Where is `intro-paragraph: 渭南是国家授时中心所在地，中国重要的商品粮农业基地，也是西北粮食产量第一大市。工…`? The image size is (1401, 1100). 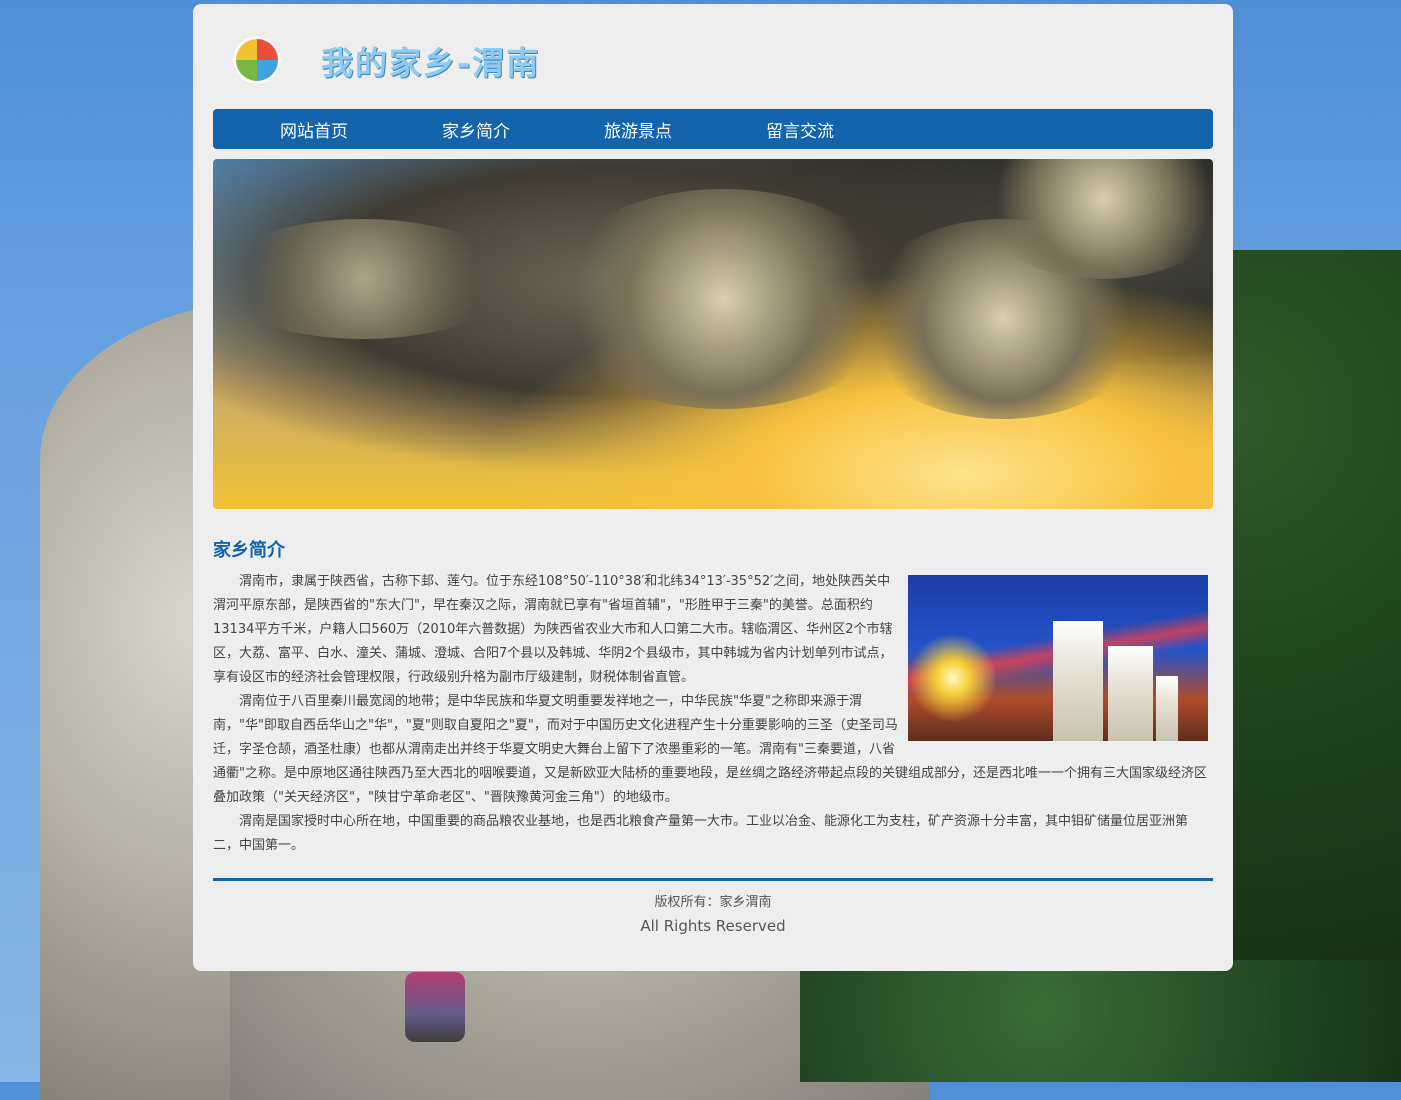
intro-paragraph: 渭南是国家授时中心所在地，中国重要的商品粮农业基地，也是西北粮食产量第一大市。工… is located at coordinates (701, 833).